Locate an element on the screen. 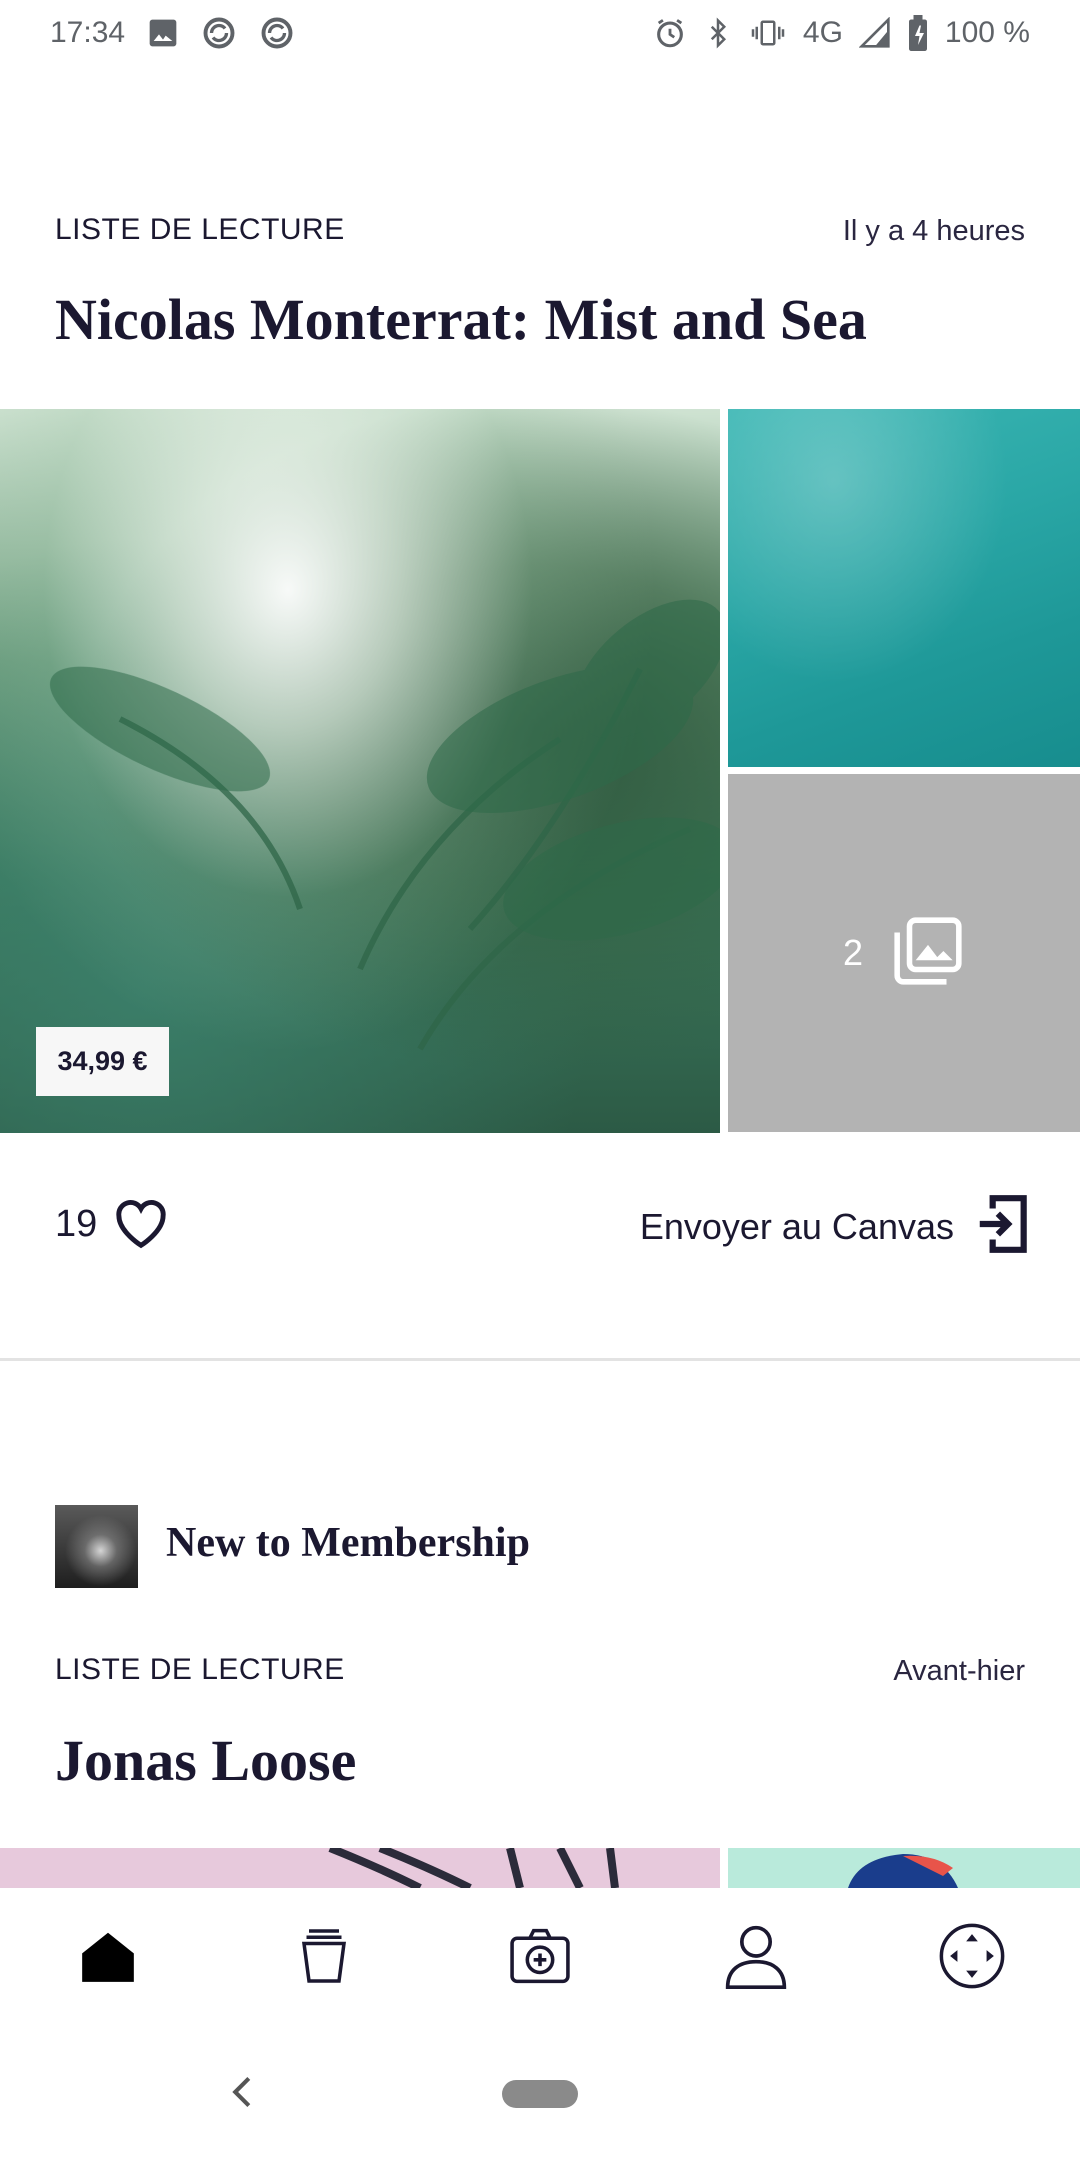 This screenshot has height=2160, width=1080. membership-thumbnail is located at coordinates (96, 1546).